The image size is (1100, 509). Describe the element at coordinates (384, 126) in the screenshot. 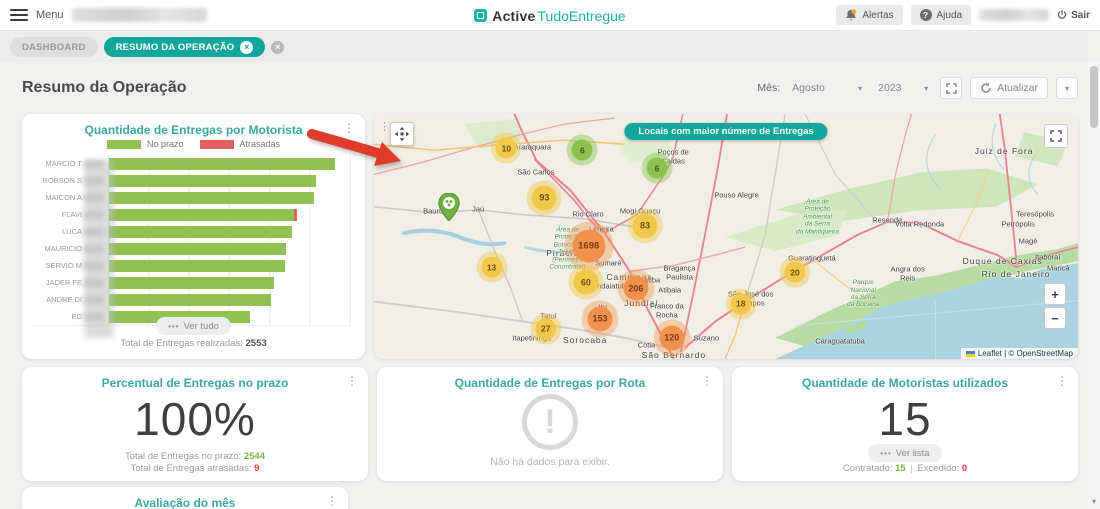

I see `map-drag-handle-icon: ⋮` at that location.